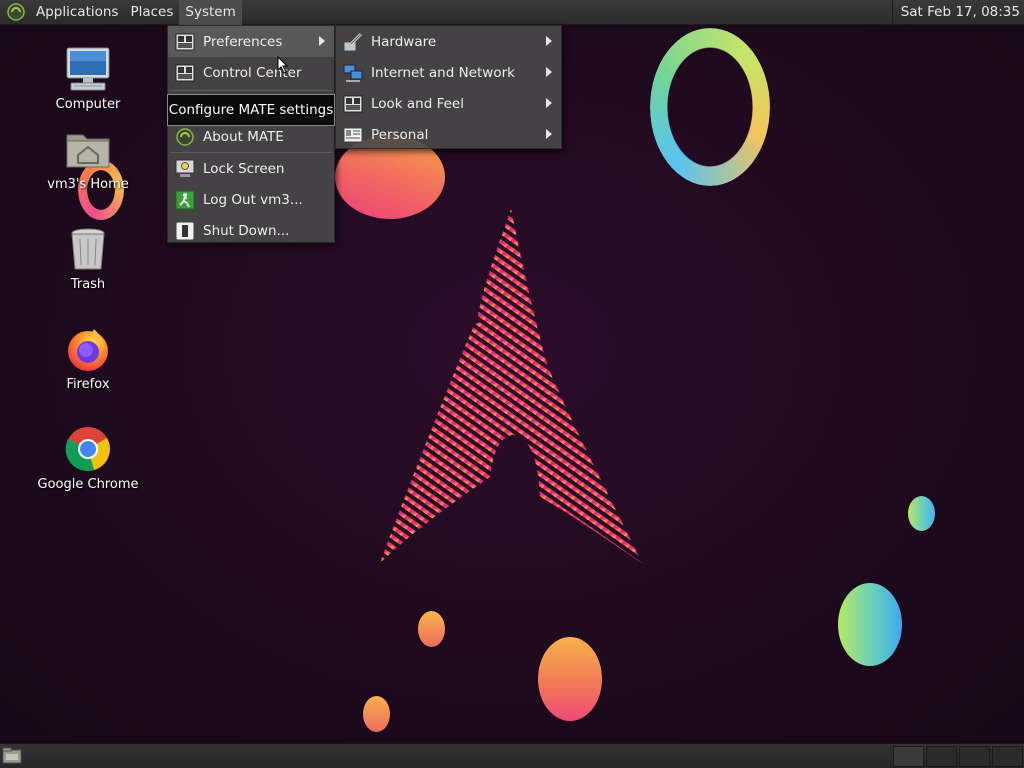  I want to click on menu-item-label: Lock Screen, so click(244, 168).